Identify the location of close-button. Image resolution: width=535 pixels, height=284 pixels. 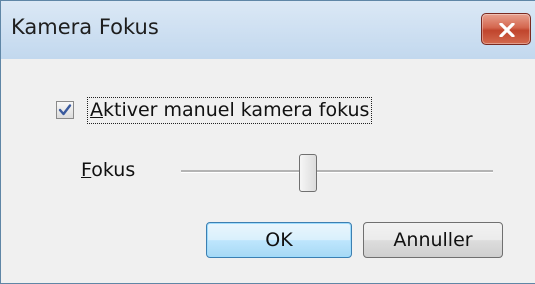
(506, 29).